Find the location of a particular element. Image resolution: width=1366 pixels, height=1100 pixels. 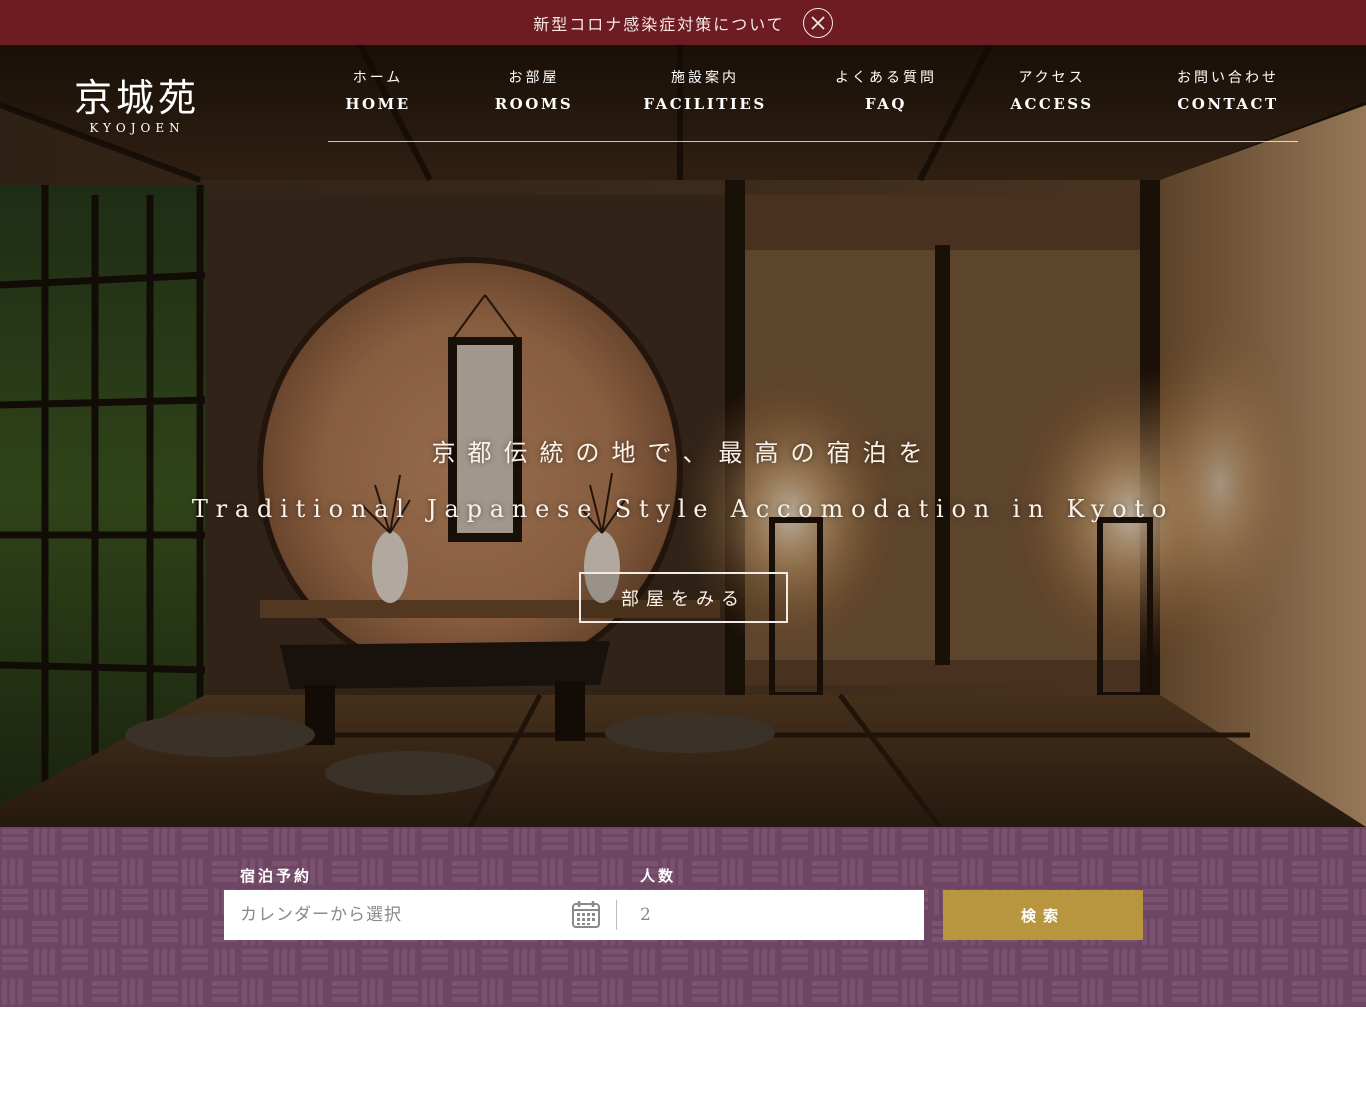

nav-label-jp: 施設案内 is located at coordinates (705, 78).